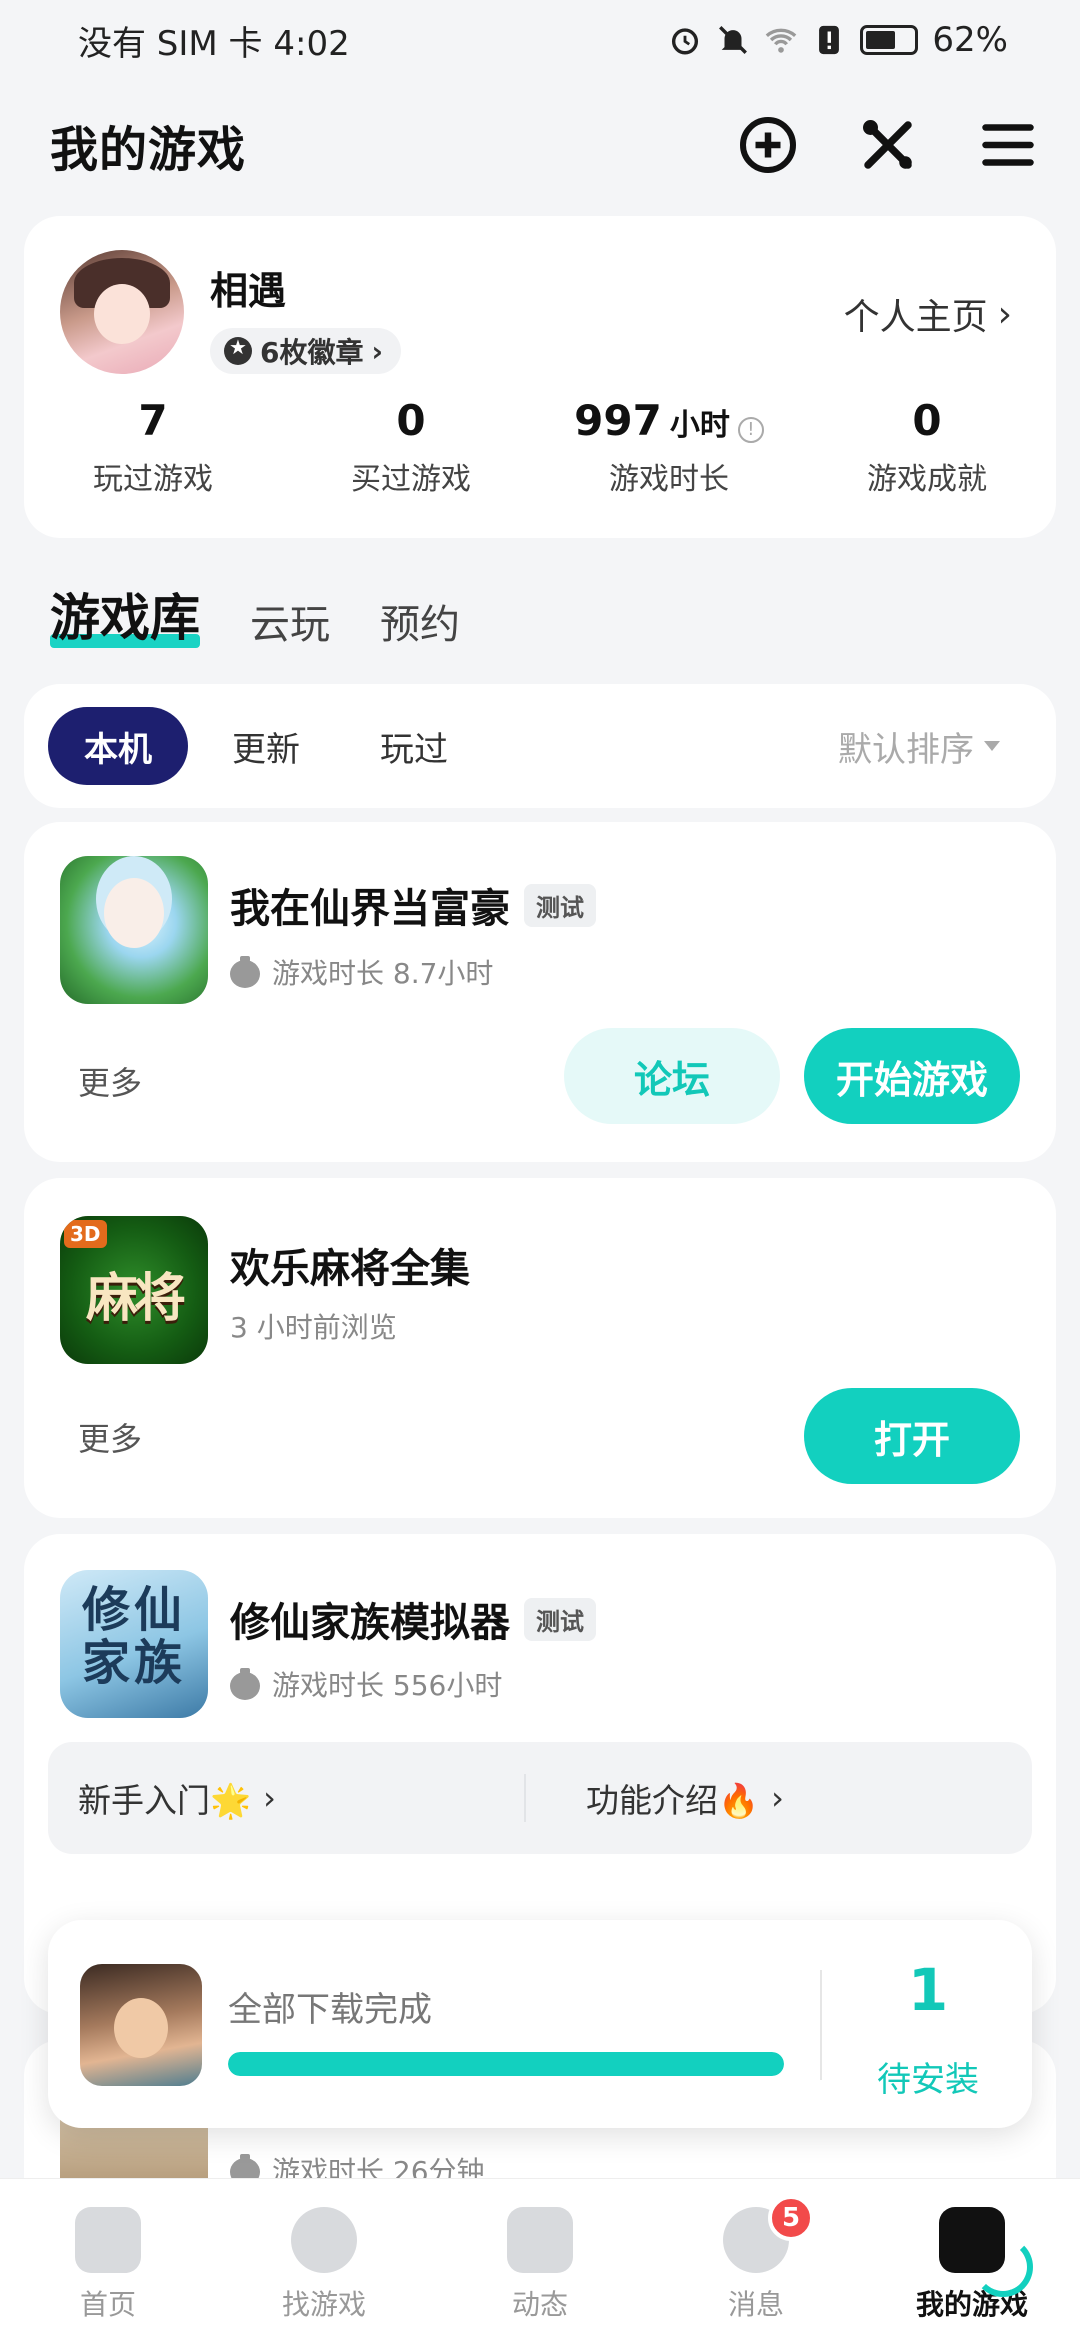 The image size is (1080, 2340). What do you see at coordinates (266, 746) in the screenshot?
I see `filter-updates: 更新` at bounding box center [266, 746].